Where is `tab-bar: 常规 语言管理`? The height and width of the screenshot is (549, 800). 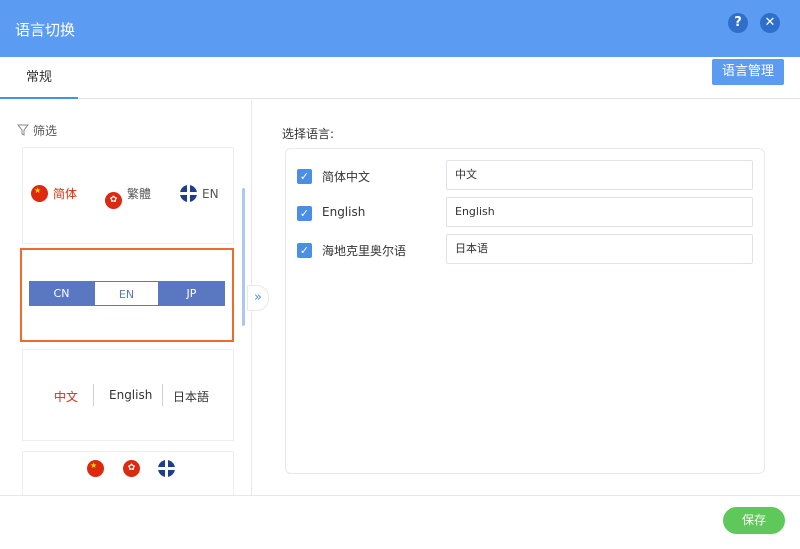 tab-bar: 常规 语言管理 is located at coordinates (400, 78).